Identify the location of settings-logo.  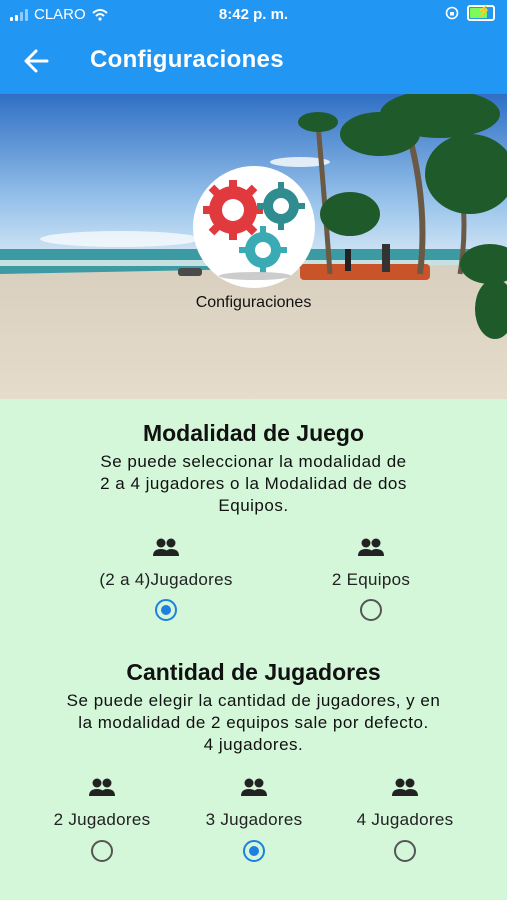
(254, 227).